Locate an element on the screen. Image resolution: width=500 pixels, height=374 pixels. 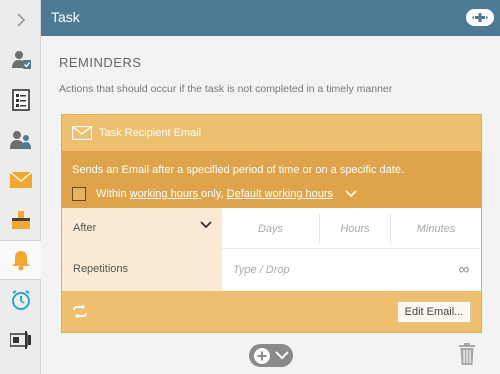
user-check-icon is located at coordinates (21, 60).